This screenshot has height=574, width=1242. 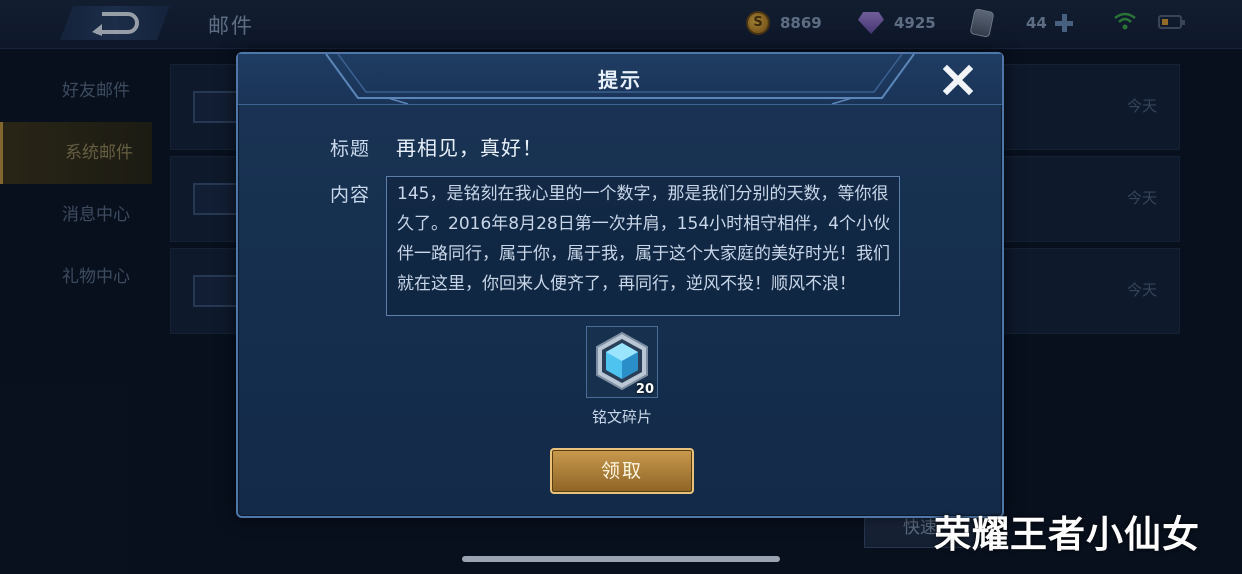 What do you see at coordinates (469, 148) in the screenshot?
I see `mail-subject: 再相见，真好！` at bounding box center [469, 148].